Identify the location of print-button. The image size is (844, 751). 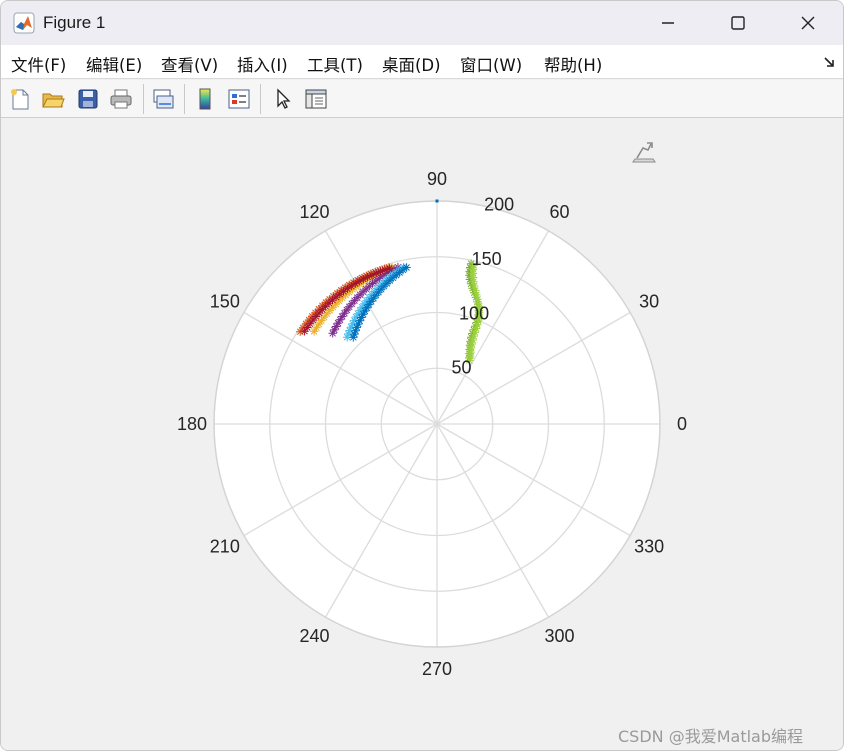
(121, 99).